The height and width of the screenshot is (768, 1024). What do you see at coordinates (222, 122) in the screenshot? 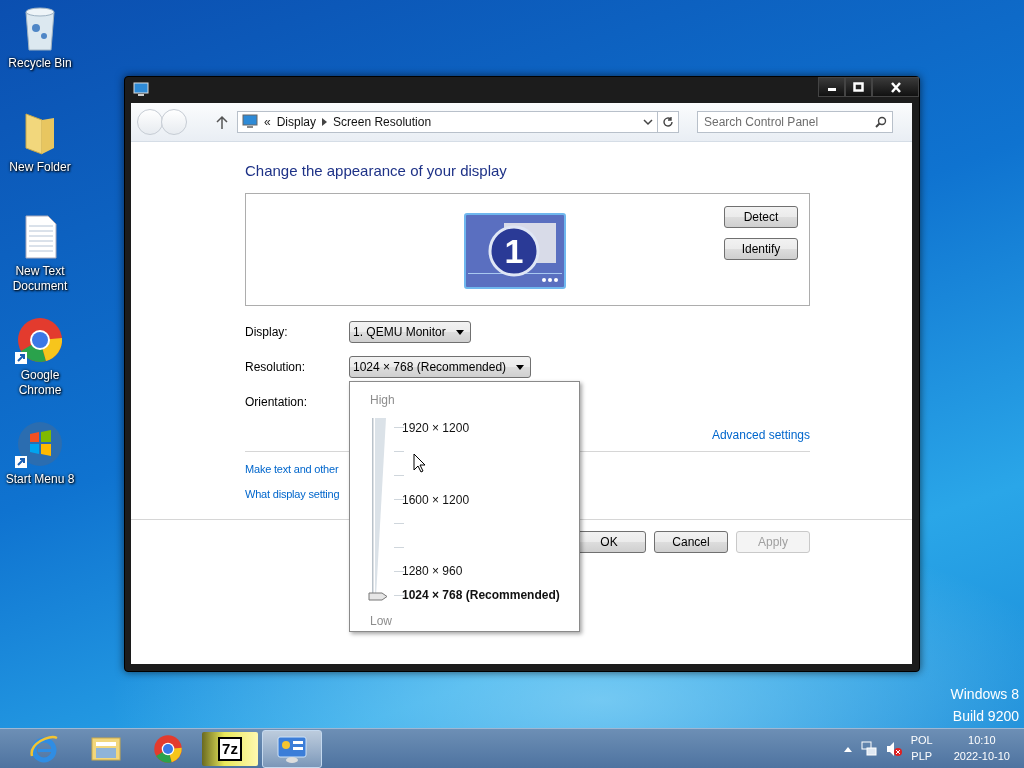
I see `up-arrow-icon` at bounding box center [222, 122].